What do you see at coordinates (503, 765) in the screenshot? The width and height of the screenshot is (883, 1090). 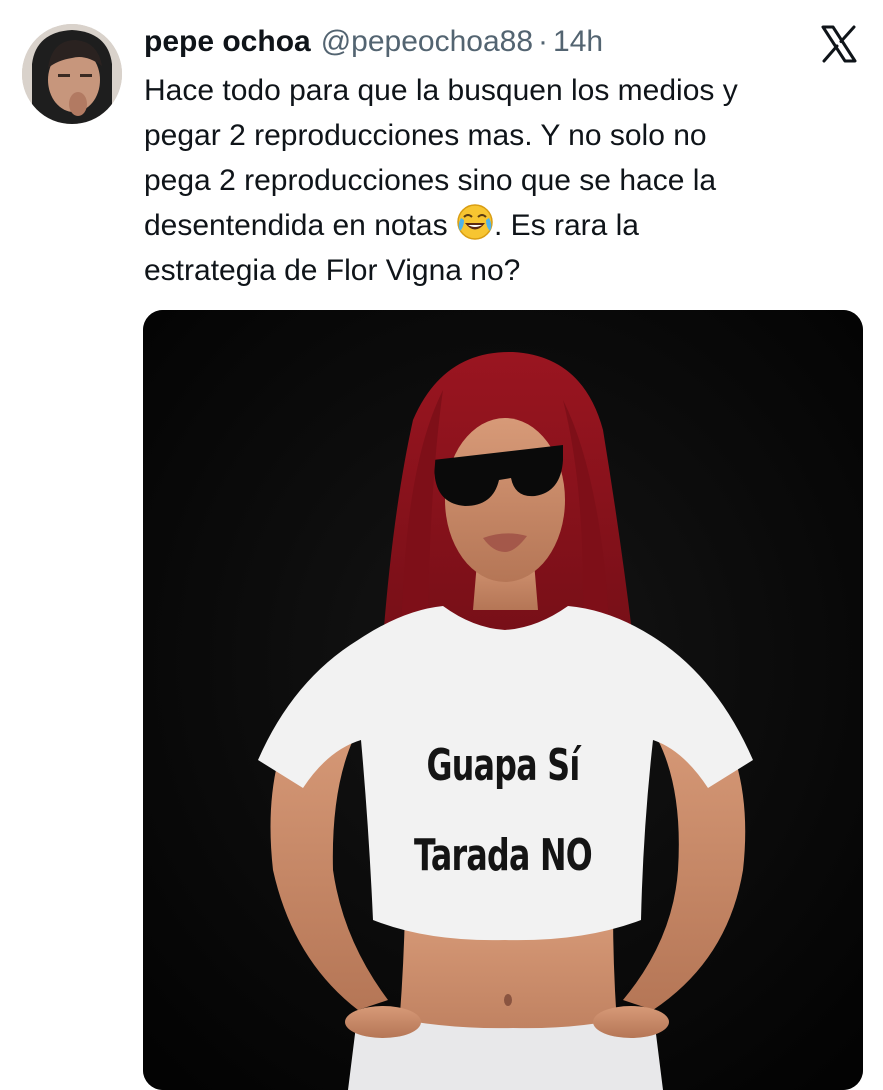 I see `shirt-text-line-1: Guapa Sí` at bounding box center [503, 765].